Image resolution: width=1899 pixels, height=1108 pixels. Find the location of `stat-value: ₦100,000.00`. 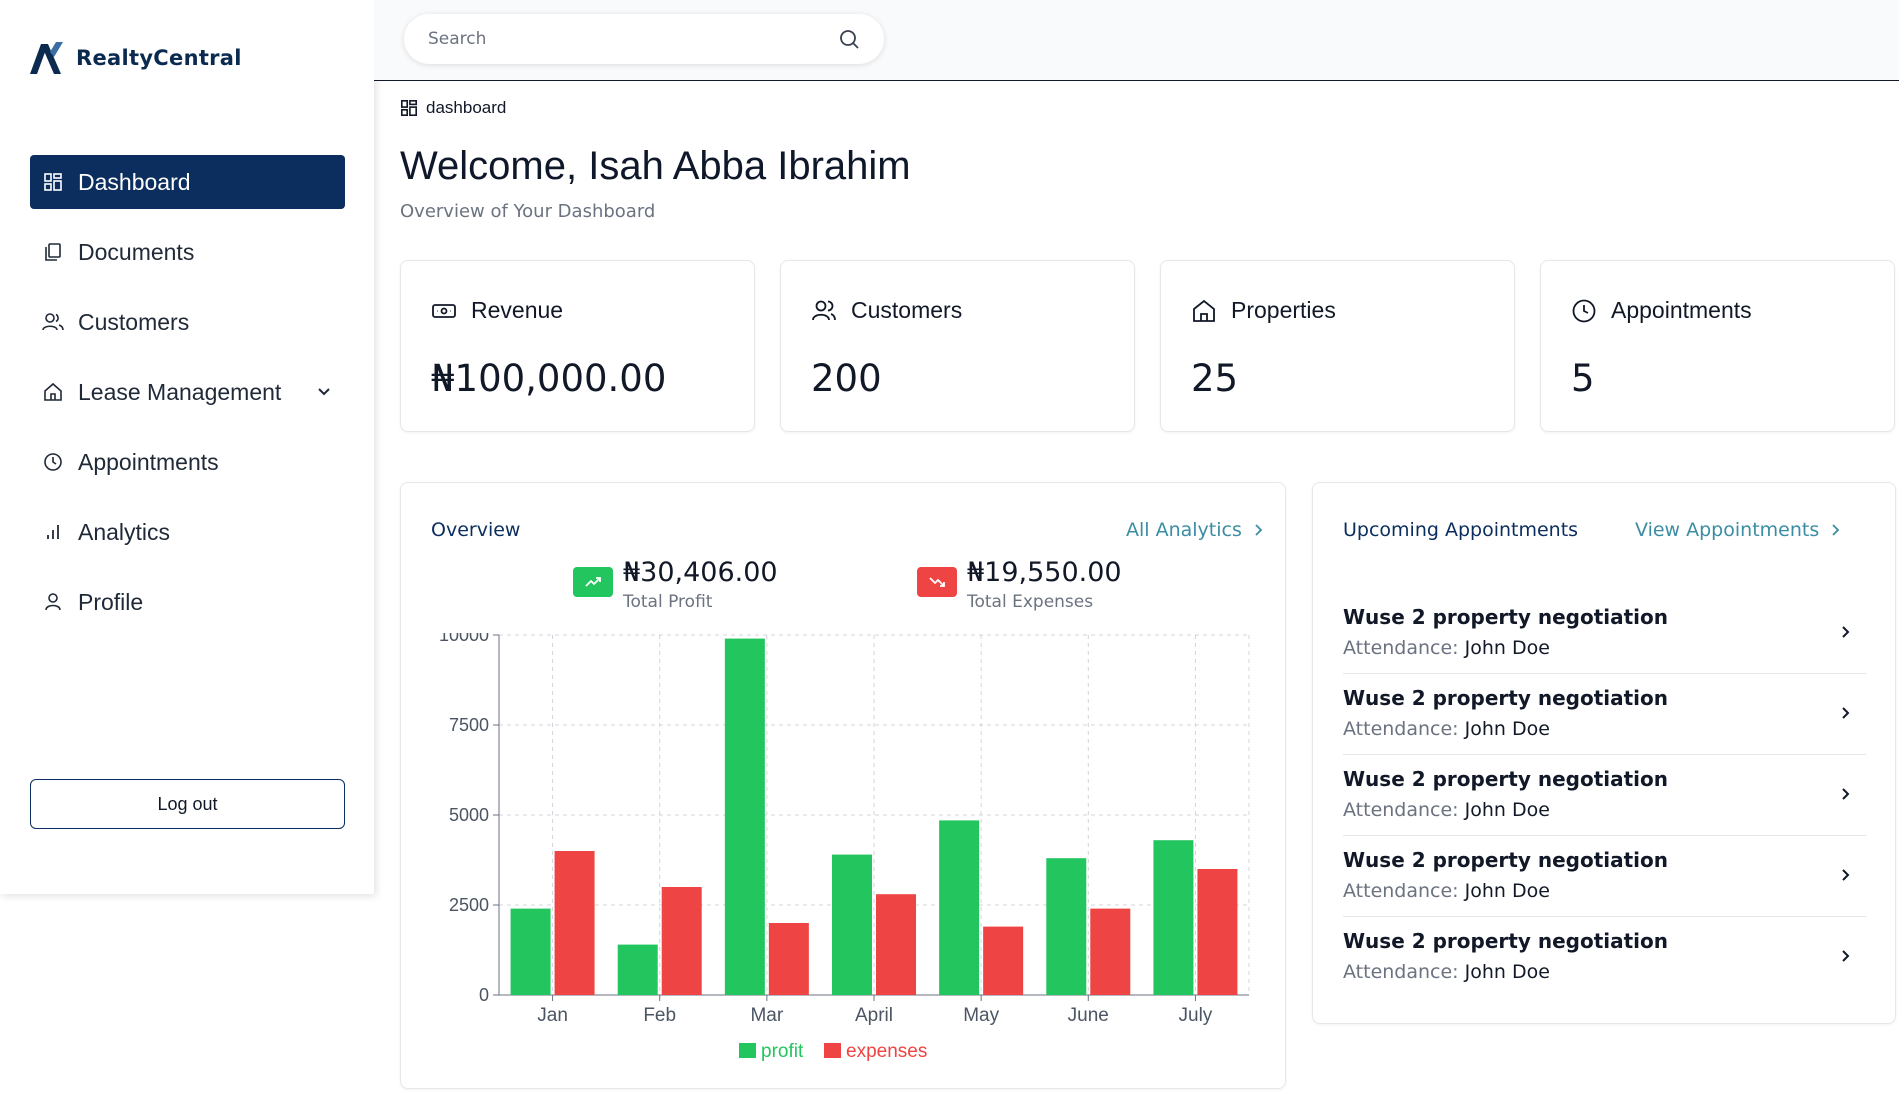

stat-value: ₦100,000.00 is located at coordinates (549, 378).